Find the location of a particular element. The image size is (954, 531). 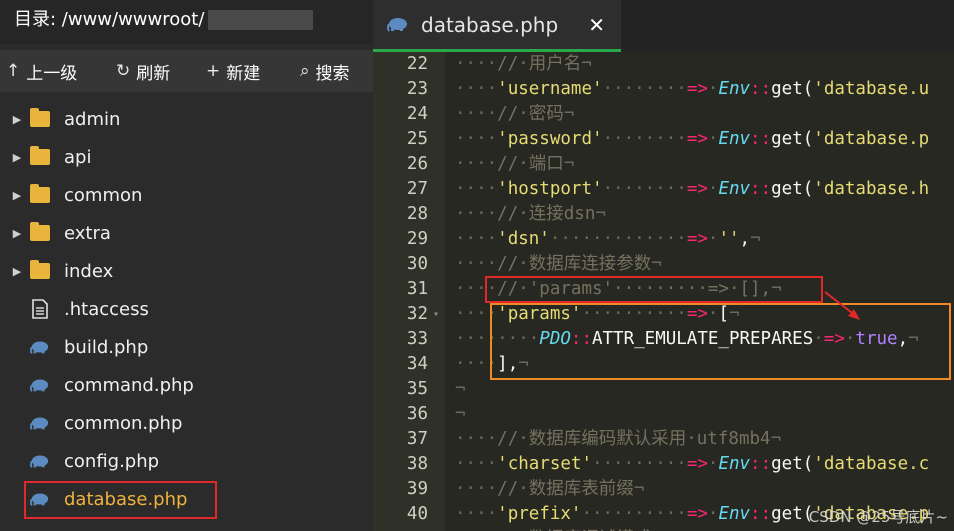

code-line: 28 ····//·连接dsn¬ is located at coordinates (663, 214).